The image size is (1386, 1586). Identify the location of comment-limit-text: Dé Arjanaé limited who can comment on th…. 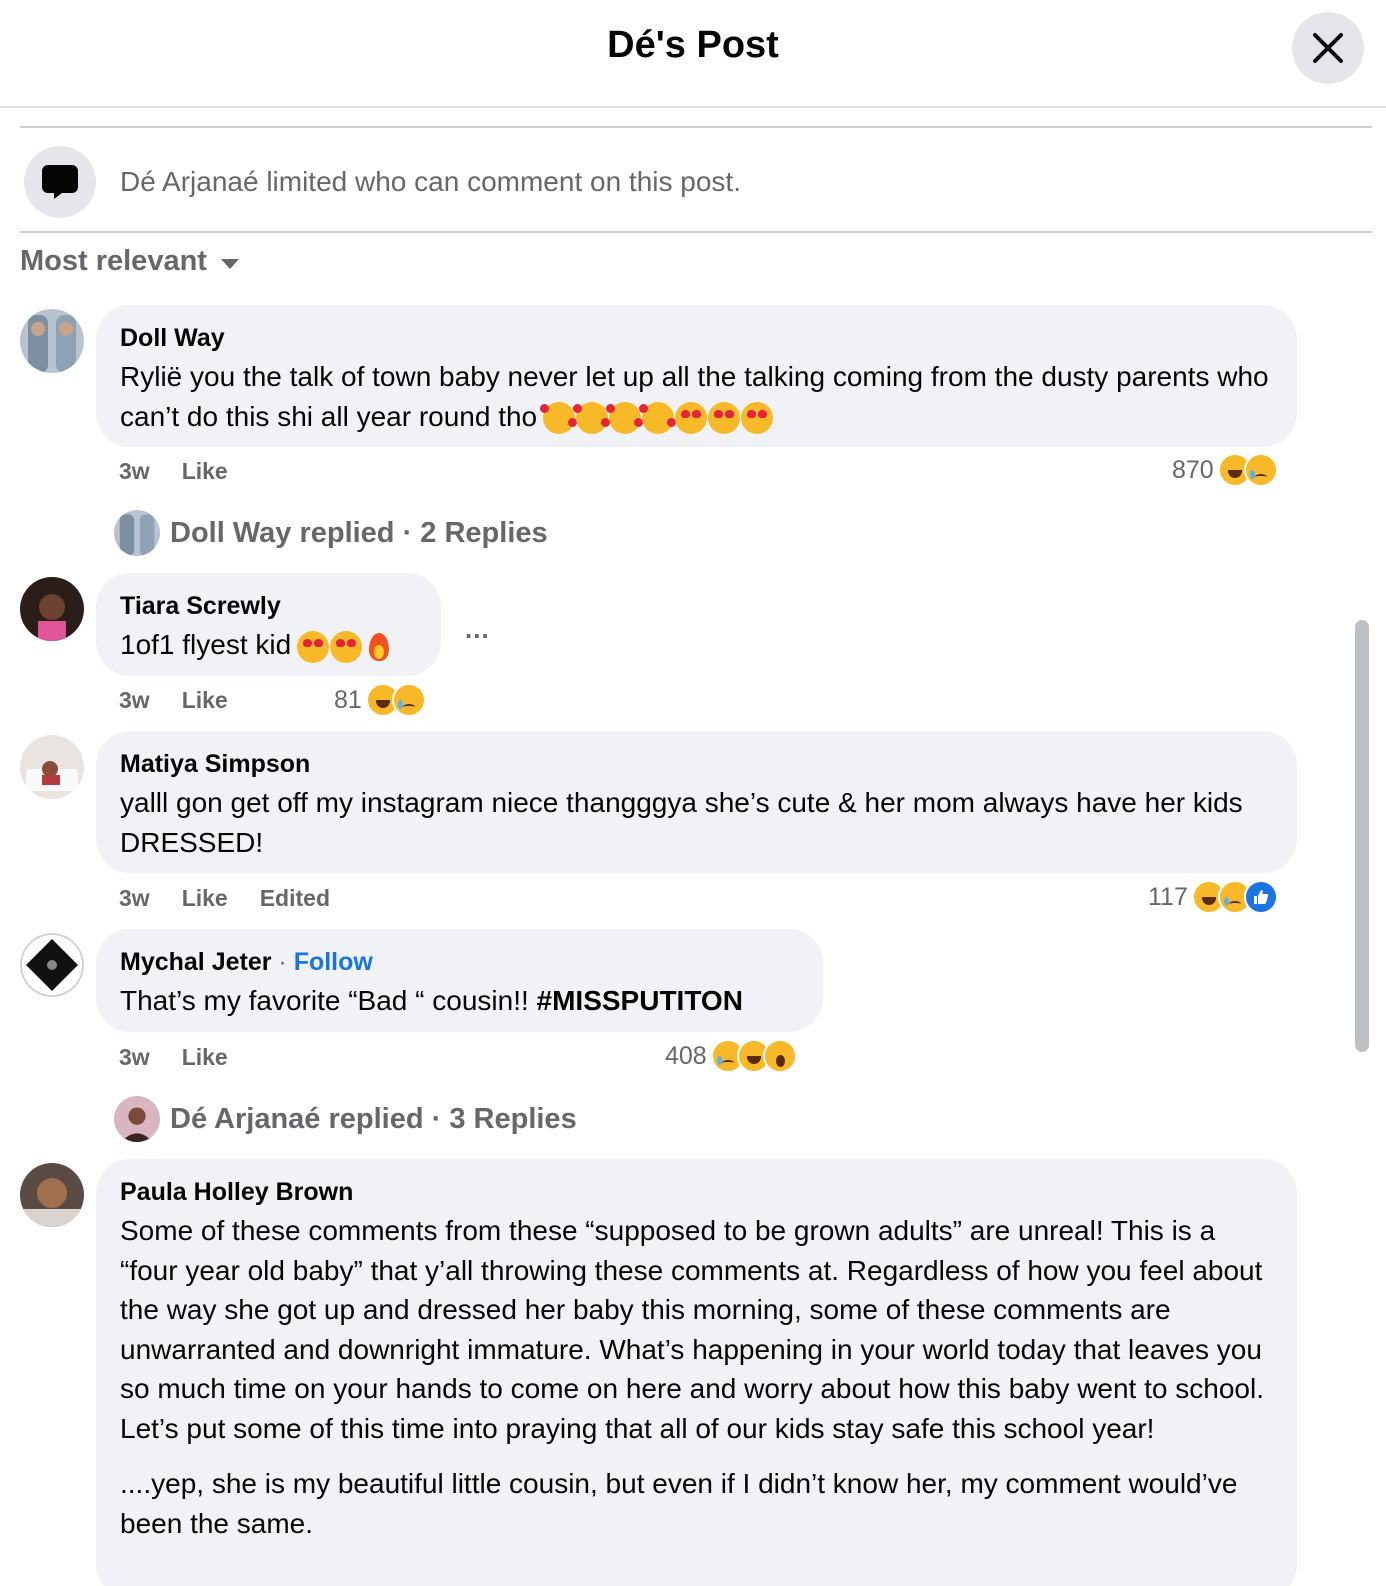
(430, 181).